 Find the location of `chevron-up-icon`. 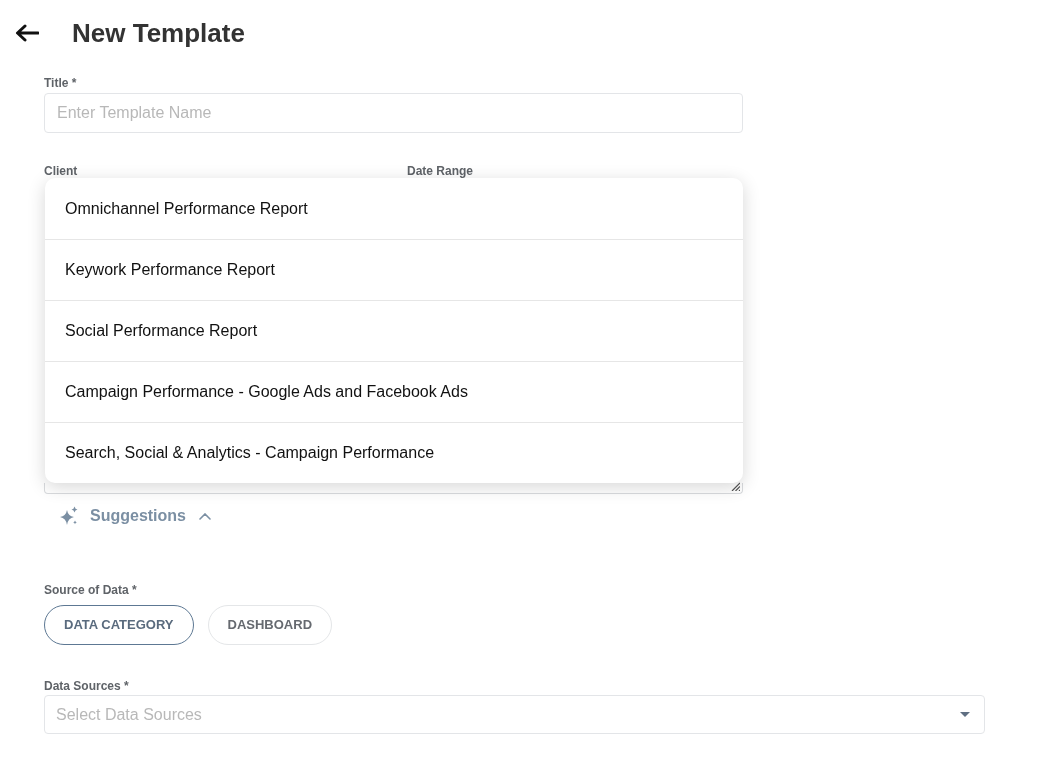

chevron-up-icon is located at coordinates (205, 516).